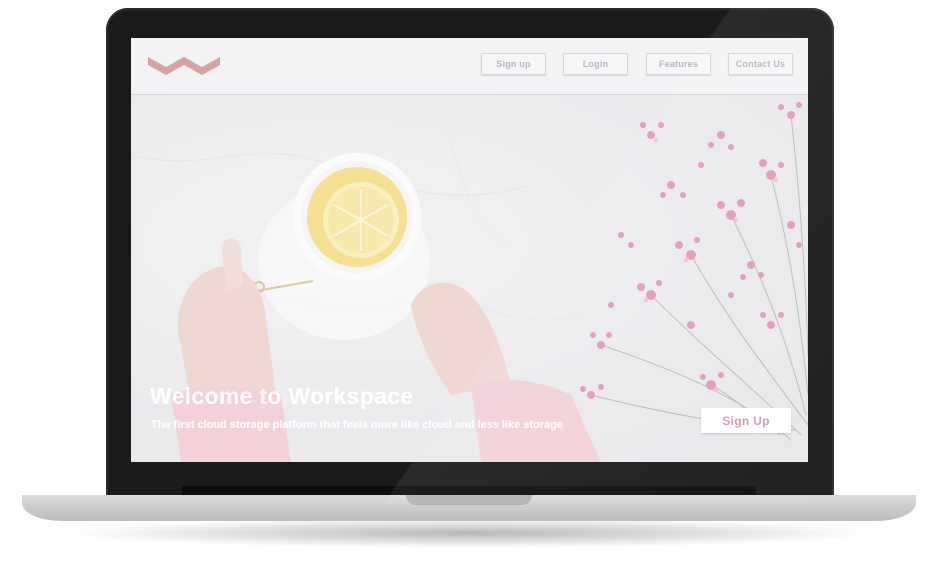 This screenshot has height=562, width=939. I want to click on nav-features-button: Features, so click(678, 64).